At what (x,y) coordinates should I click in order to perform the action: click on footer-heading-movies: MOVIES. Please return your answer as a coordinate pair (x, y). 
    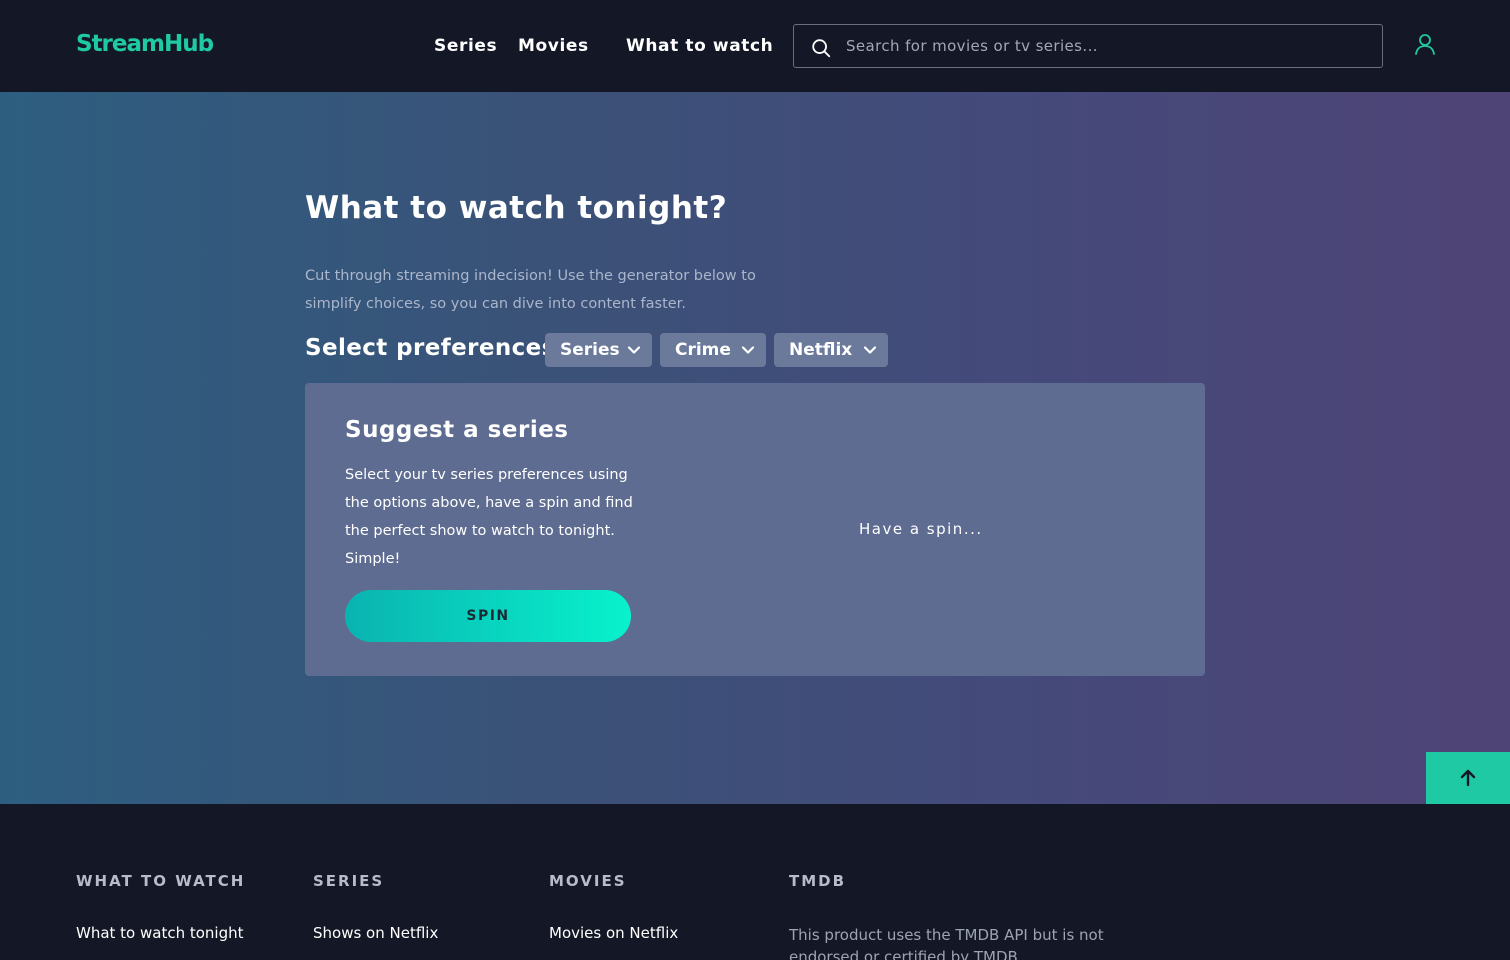
    Looking at the image, I should click on (588, 881).